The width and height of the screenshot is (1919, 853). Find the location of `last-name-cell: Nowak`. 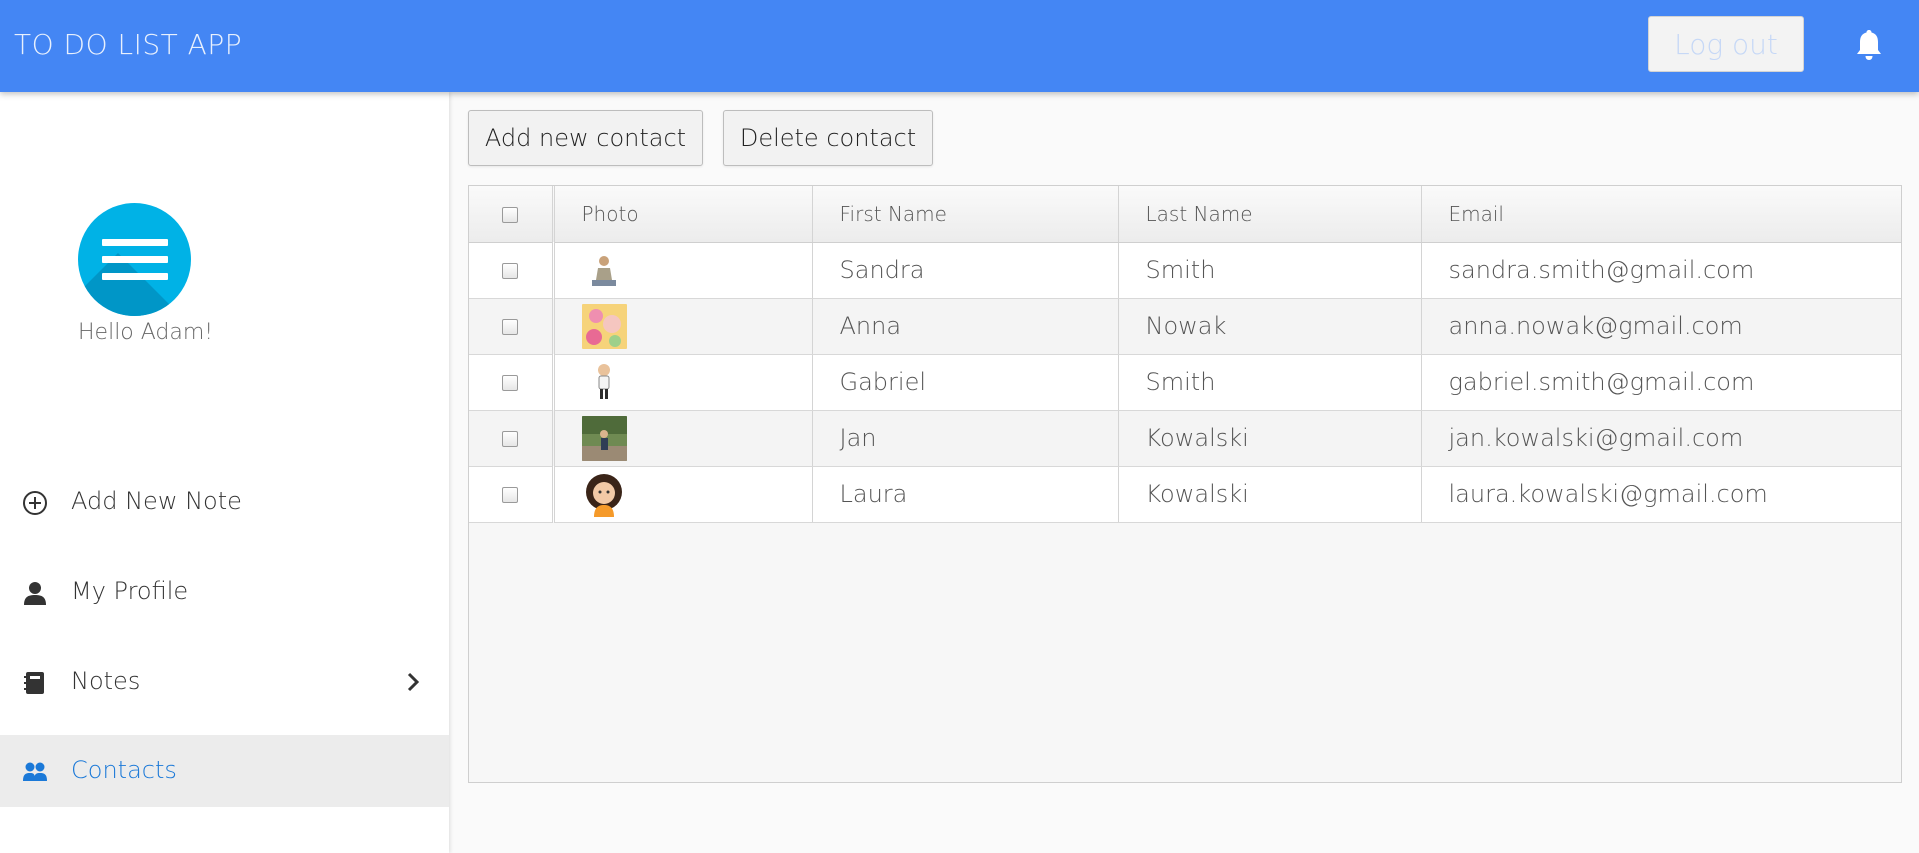

last-name-cell: Nowak is located at coordinates (1270, 326).